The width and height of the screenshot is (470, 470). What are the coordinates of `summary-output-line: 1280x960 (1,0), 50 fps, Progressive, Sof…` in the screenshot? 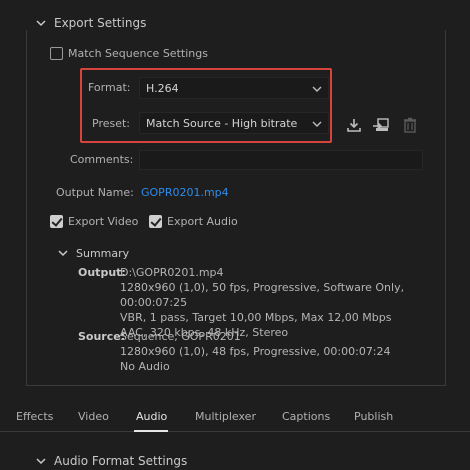 It's located at (262, 295).